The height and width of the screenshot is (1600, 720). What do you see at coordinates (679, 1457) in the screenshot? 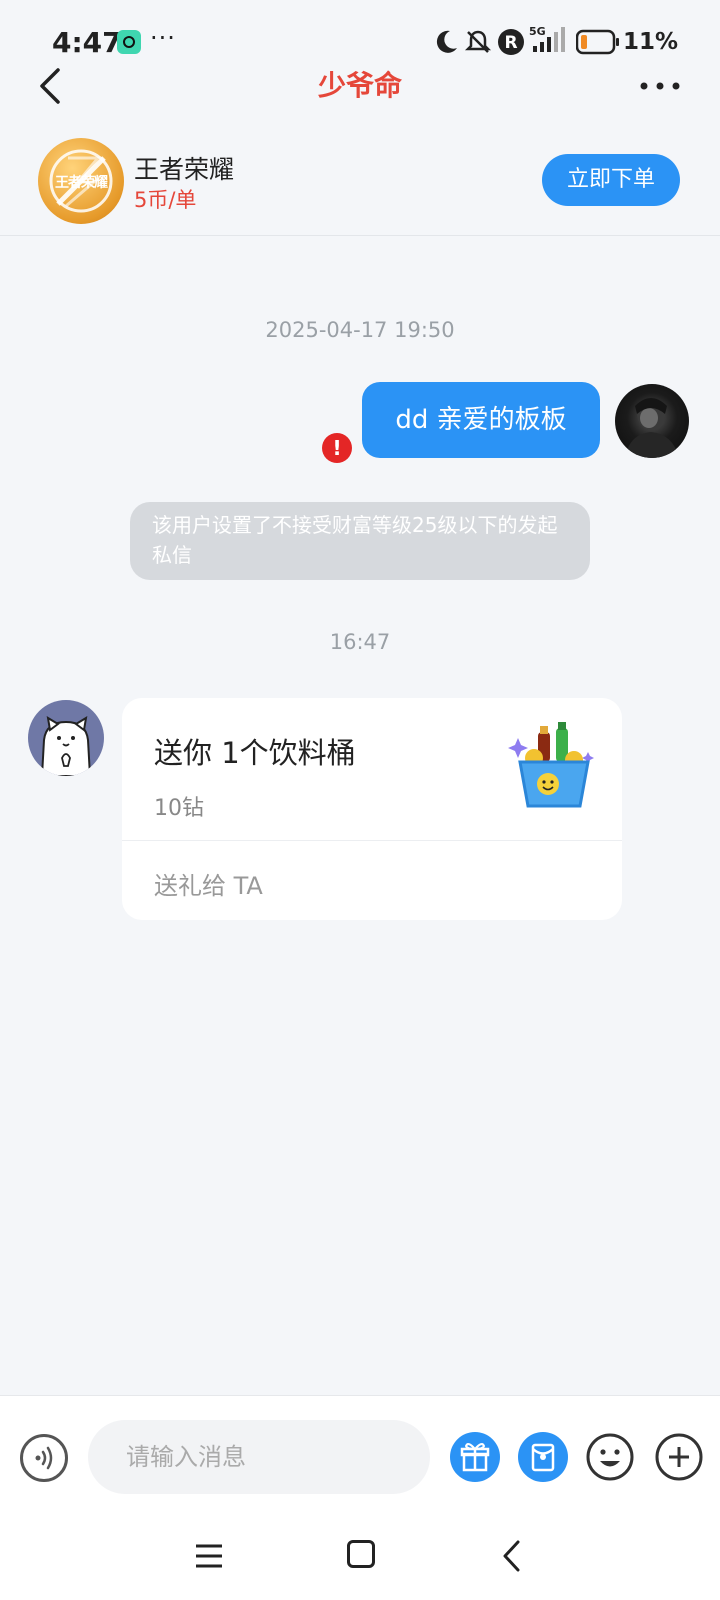
I see `plus-icon` at bounding box center [679, 1457].